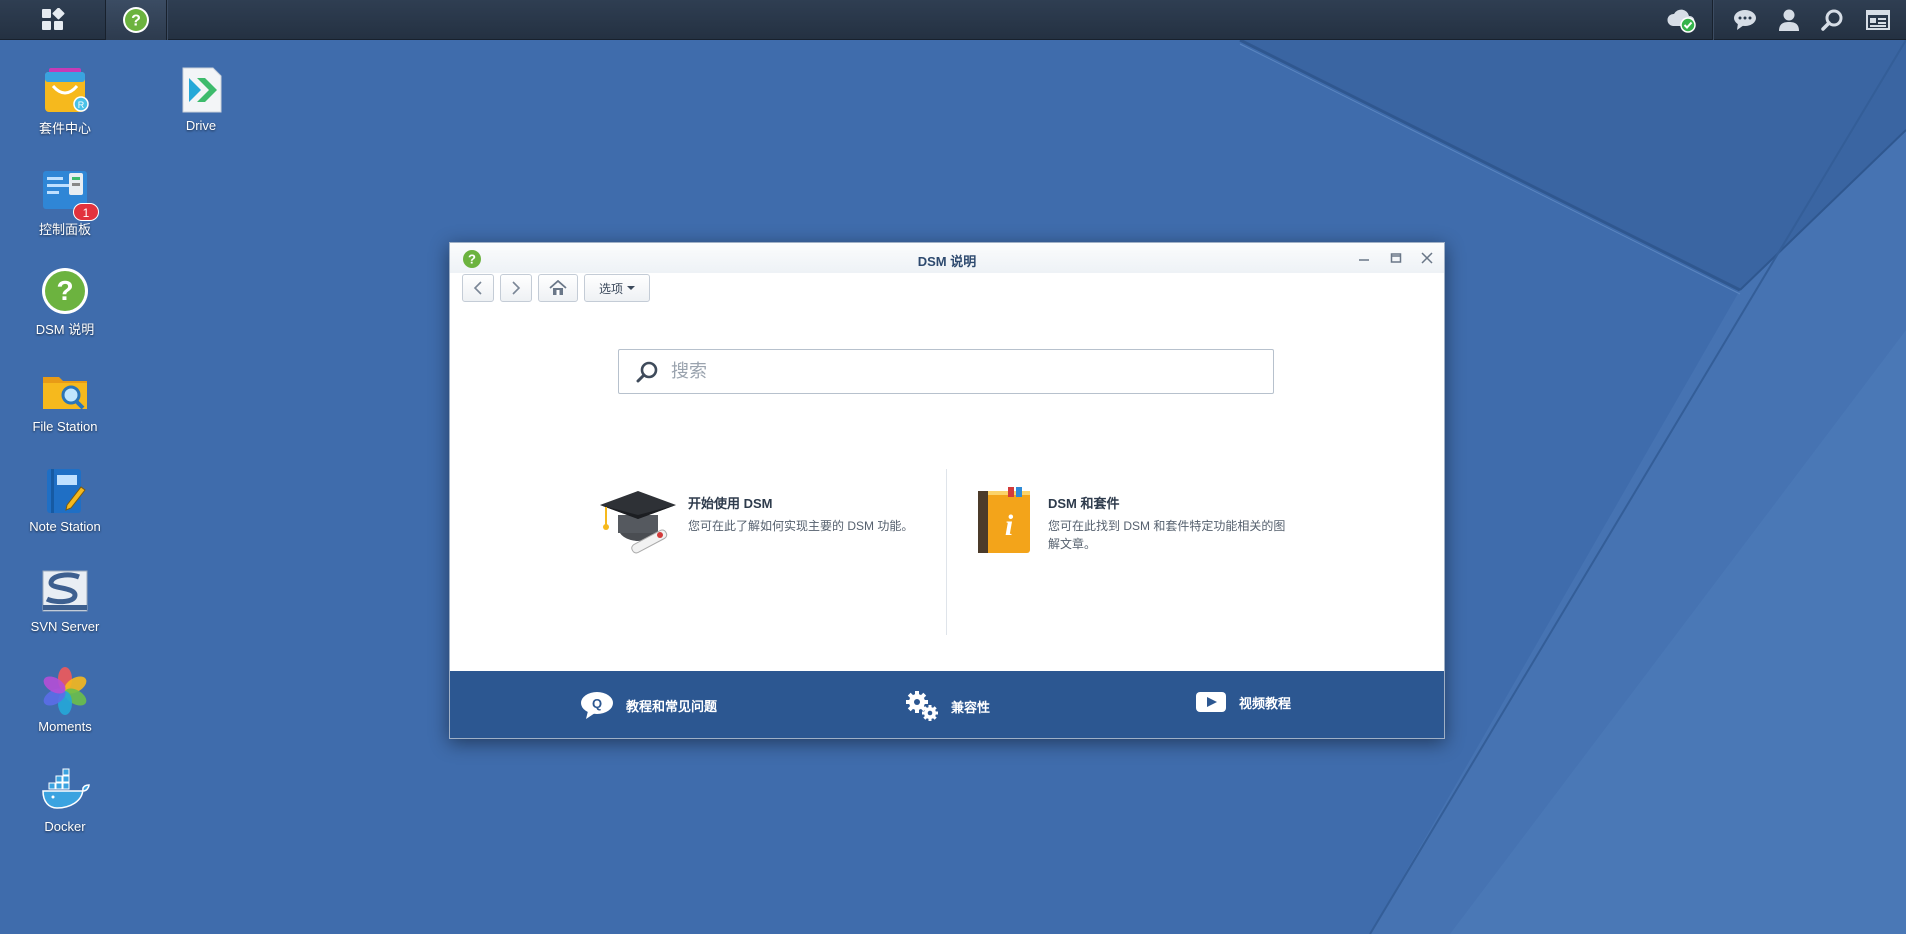  I want to click on home-button, so click(558, 288).